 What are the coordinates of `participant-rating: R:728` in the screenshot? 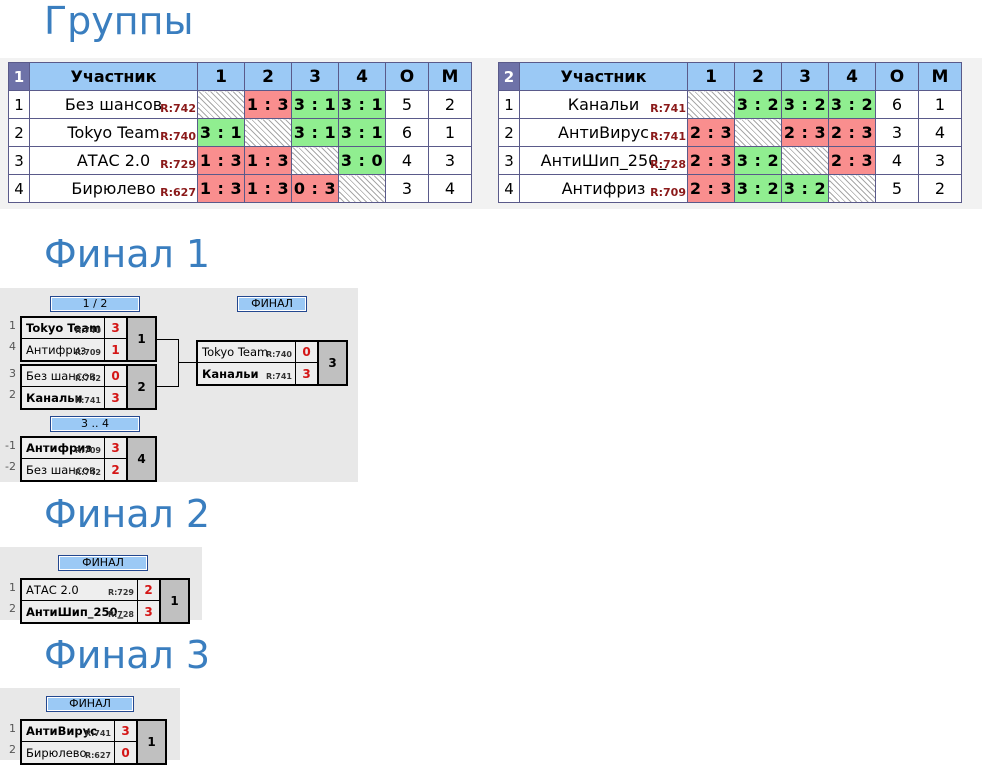 It's located at (668, 164).